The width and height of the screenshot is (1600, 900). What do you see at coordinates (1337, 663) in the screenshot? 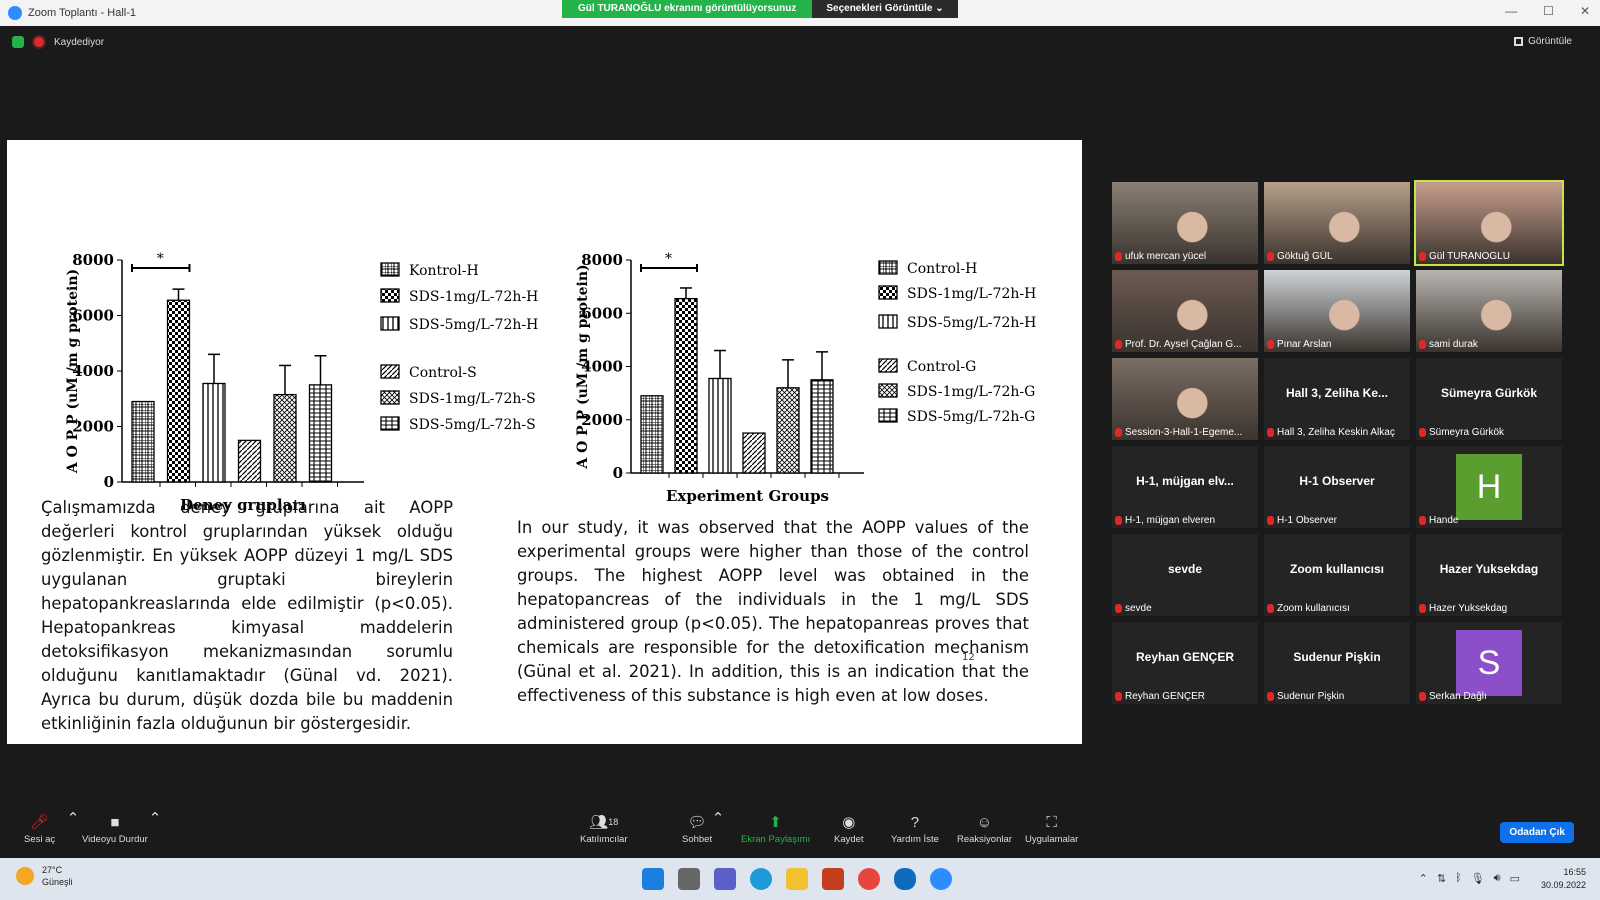
I see `participant-tile: Sudenur Pişkin Sudenur Pişkin` at bounding box center [1337, 663].